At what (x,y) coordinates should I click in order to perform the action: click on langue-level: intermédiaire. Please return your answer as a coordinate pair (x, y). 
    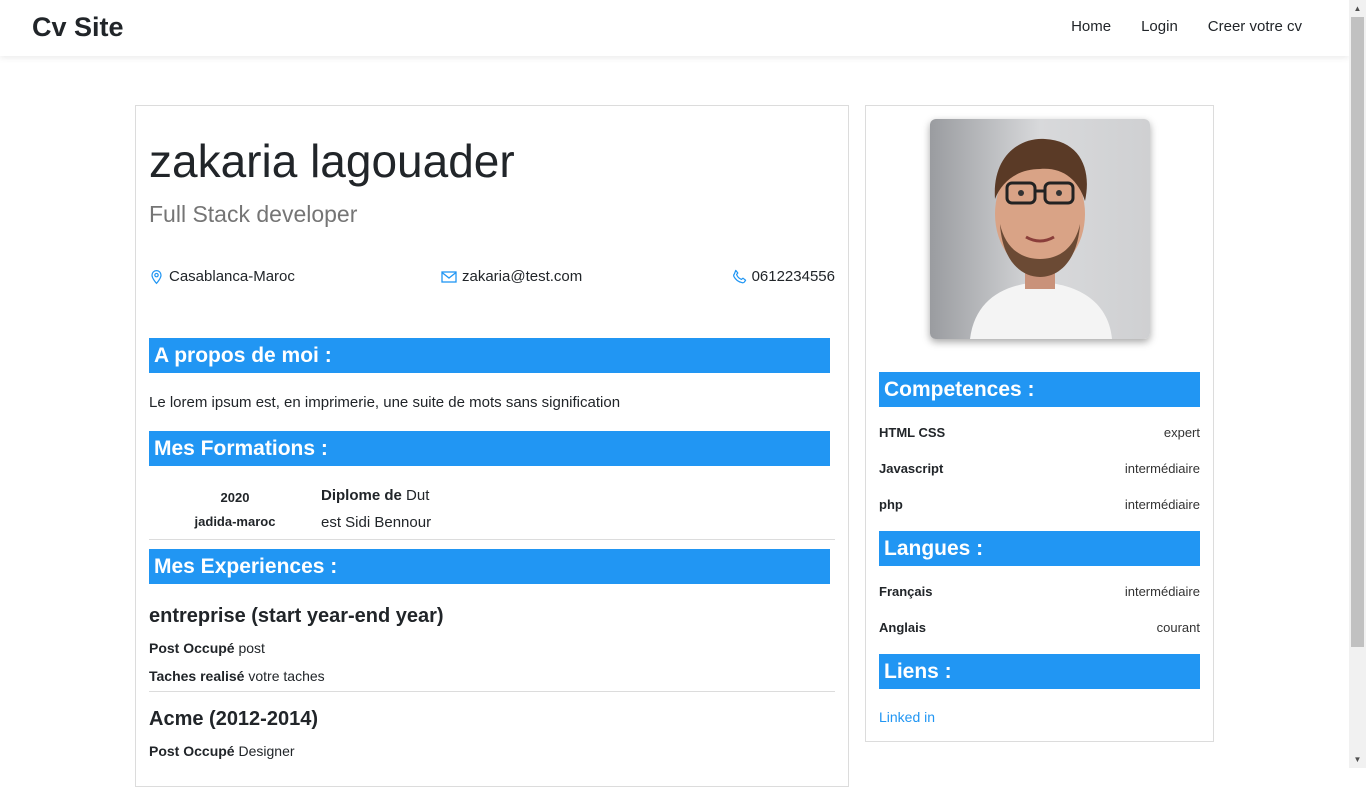
    Looking at the image, I should click on (1162, 591).